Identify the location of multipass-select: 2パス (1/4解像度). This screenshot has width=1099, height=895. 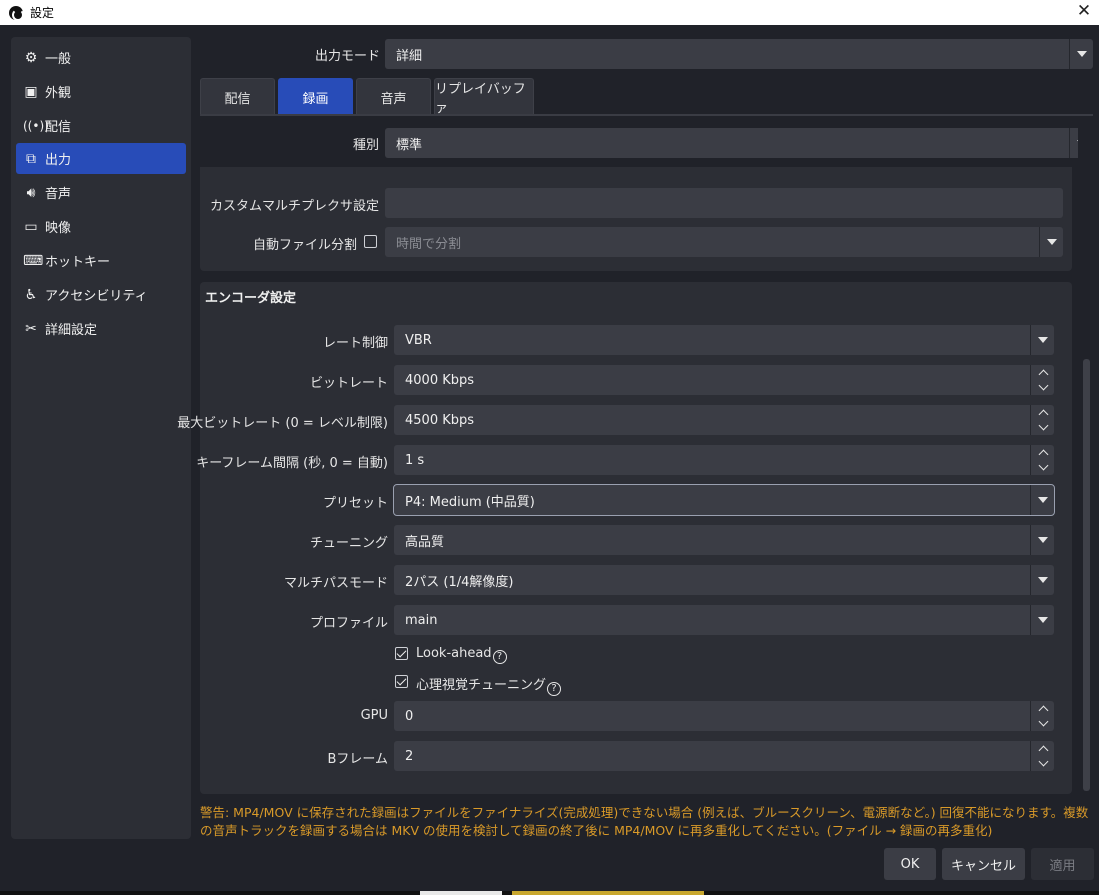
(724, 580).